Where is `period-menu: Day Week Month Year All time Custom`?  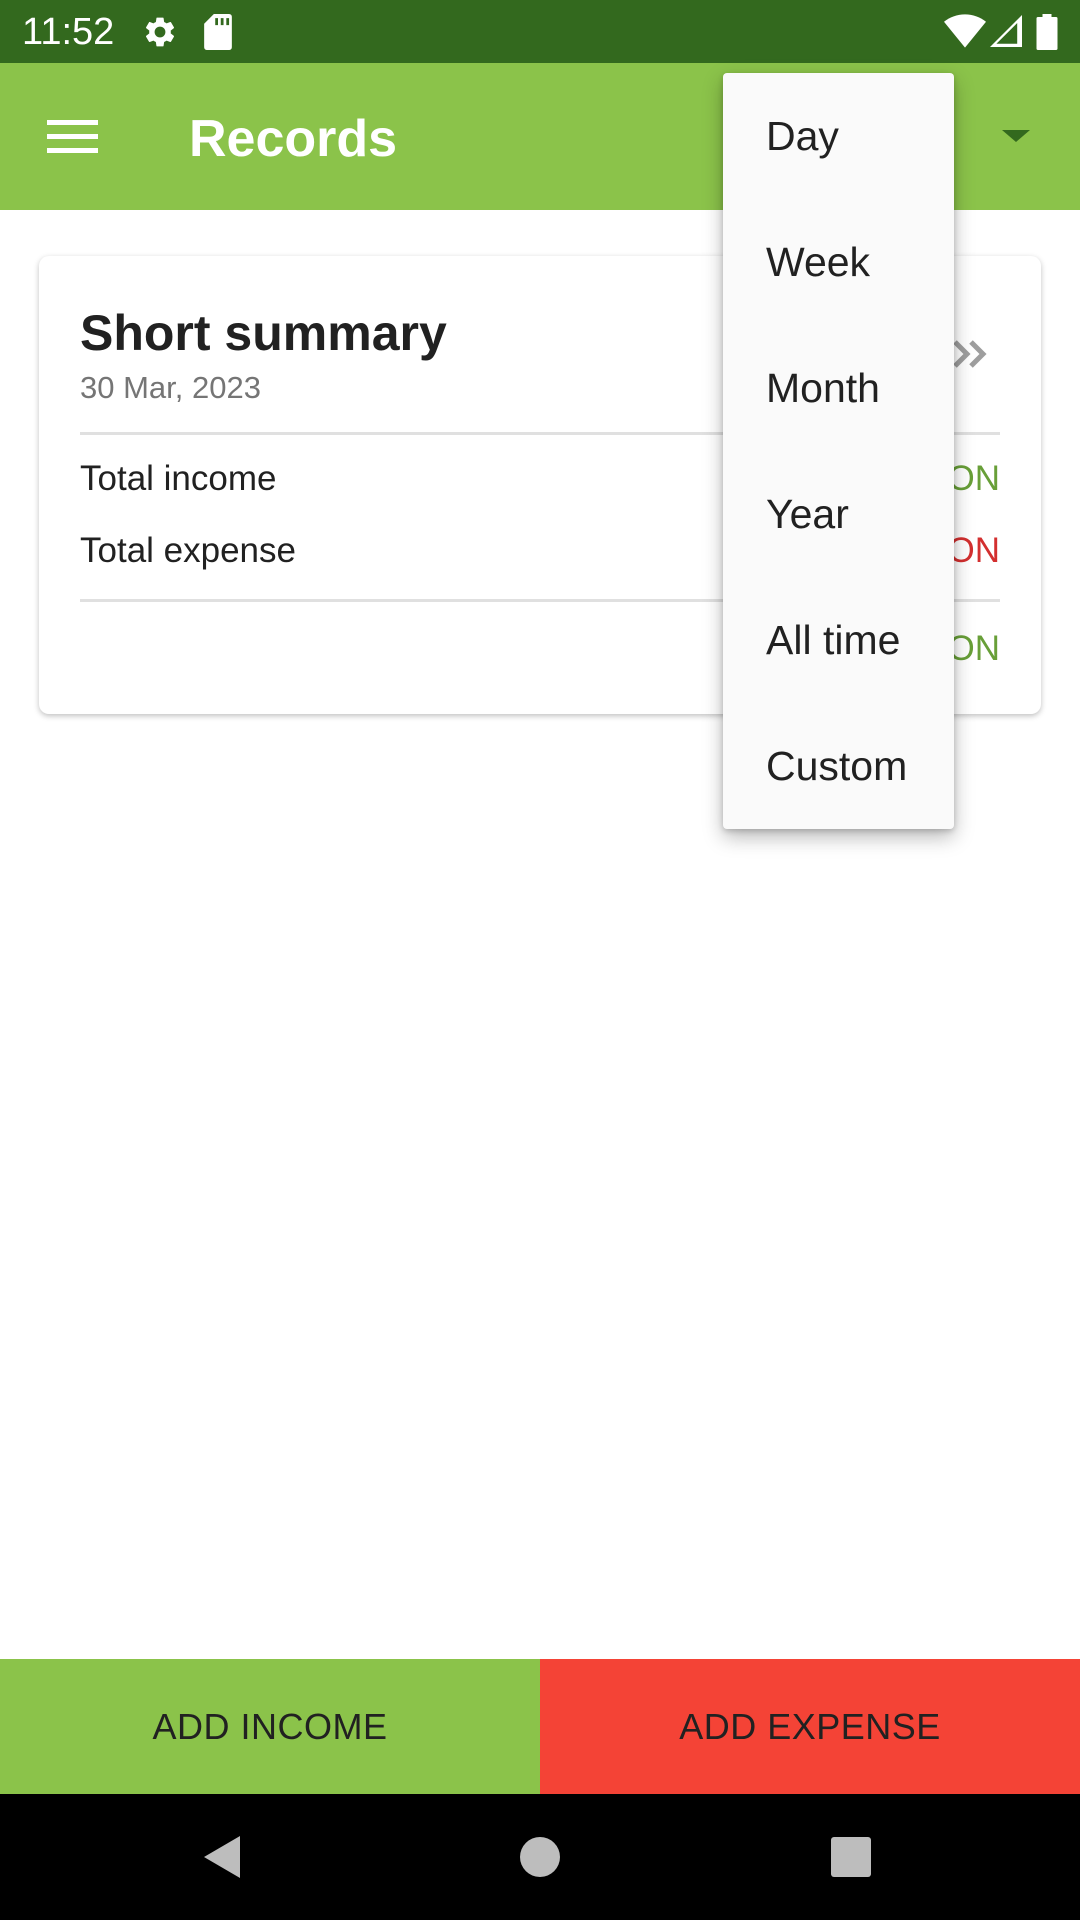
period-menu: Day Week Month Year All time Custom is located at coordinates (838, 451).